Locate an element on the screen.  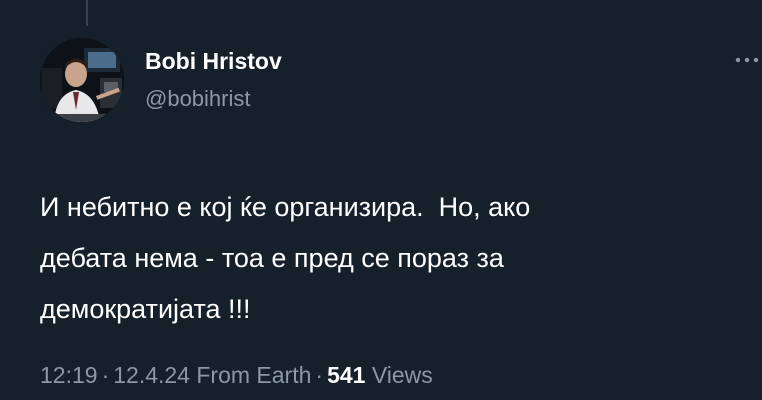
avatar is located at coordinates (82, 80).